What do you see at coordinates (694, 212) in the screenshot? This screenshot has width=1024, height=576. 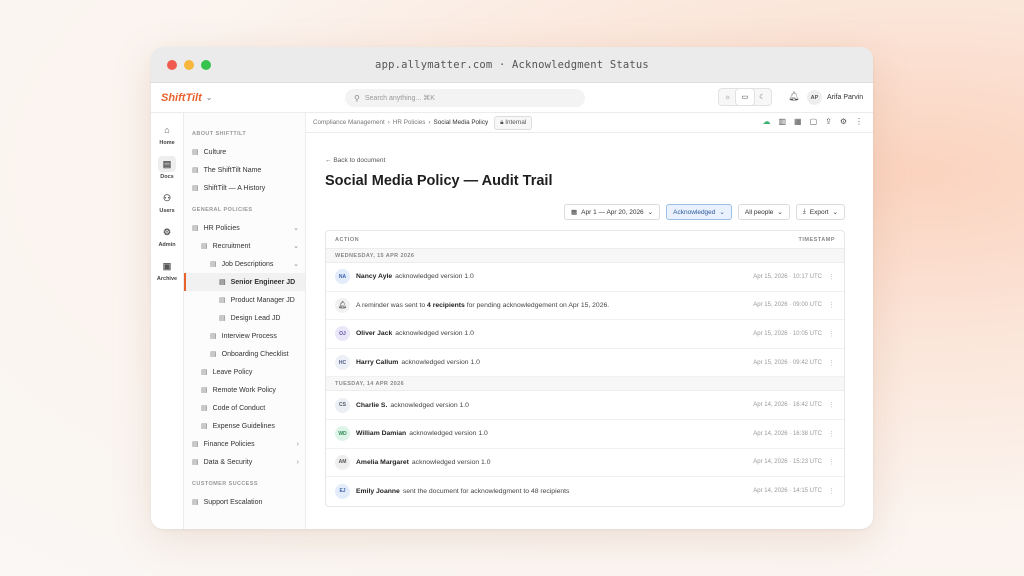 I see `status-filter-label: Acknowledged` at bounding box center [694, 212].